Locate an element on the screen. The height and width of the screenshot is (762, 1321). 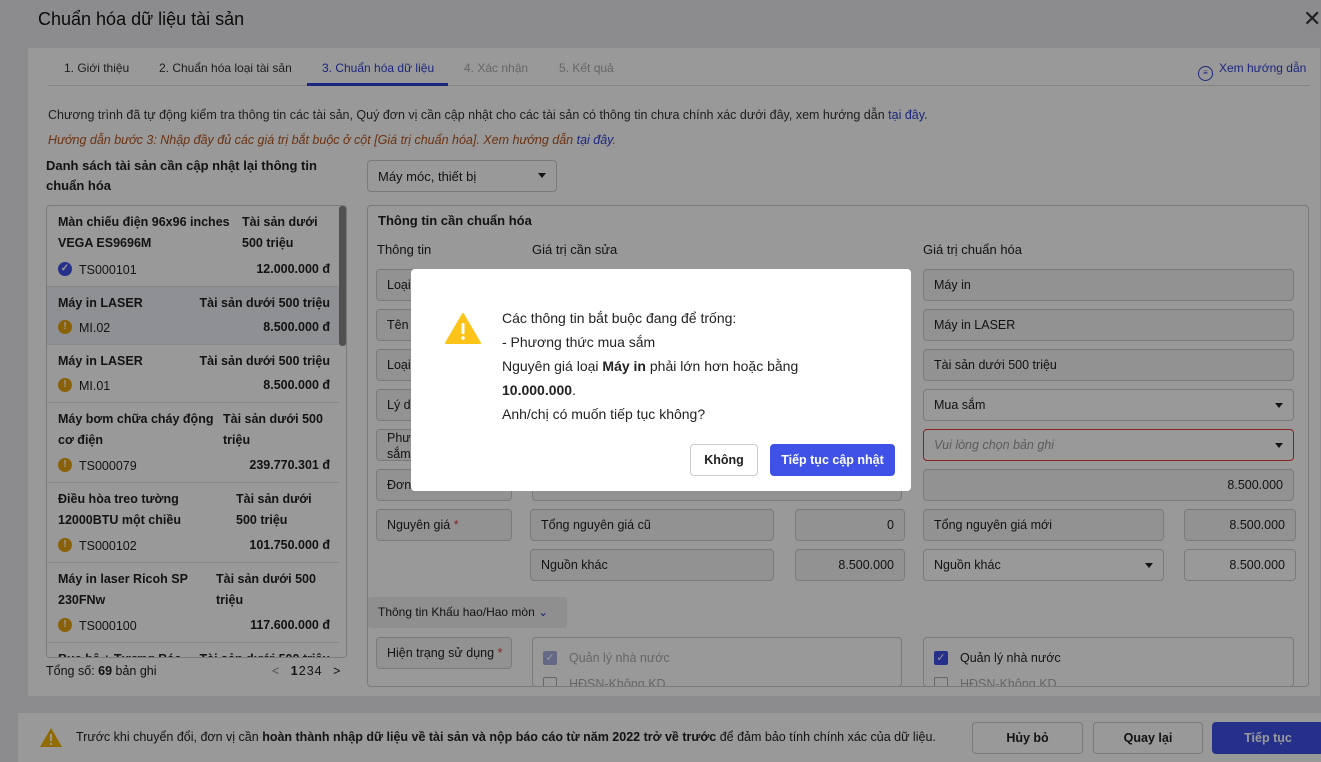
dialog-text: Nguyên giá loại is located at coordinates (552, 366).